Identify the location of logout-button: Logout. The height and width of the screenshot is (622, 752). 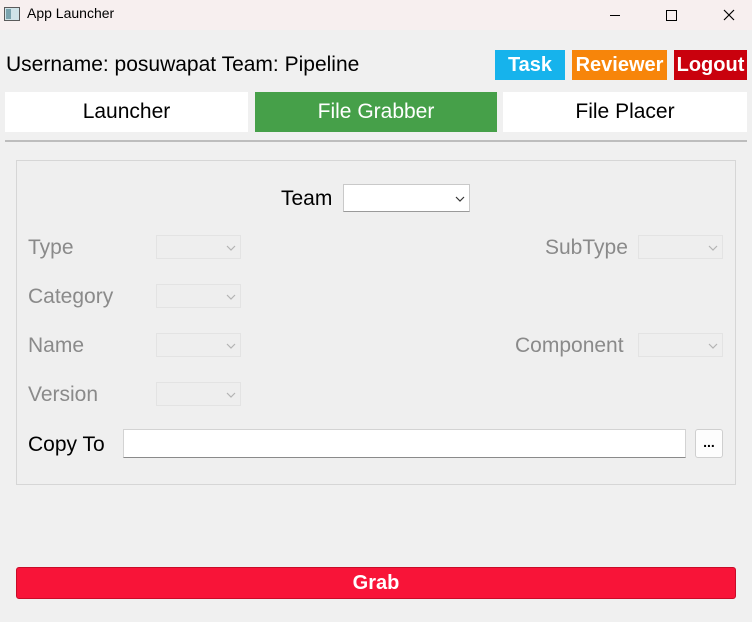
(710, 65).